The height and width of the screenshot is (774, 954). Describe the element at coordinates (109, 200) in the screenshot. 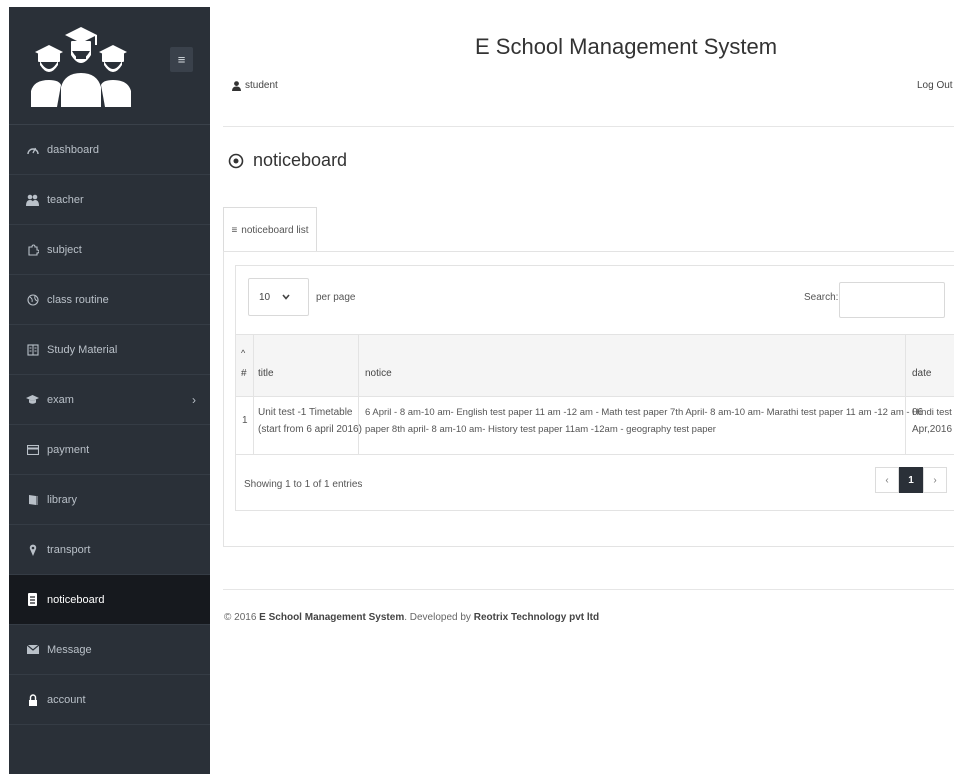

I see `sidebar-item-teacher: teacher` at that location.